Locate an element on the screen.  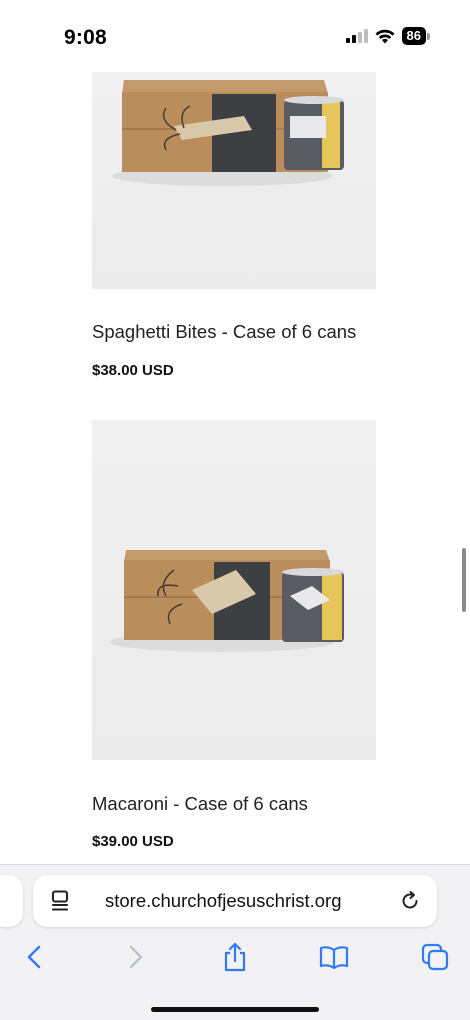
page-menu-icon is located at coordinates (61, 901).